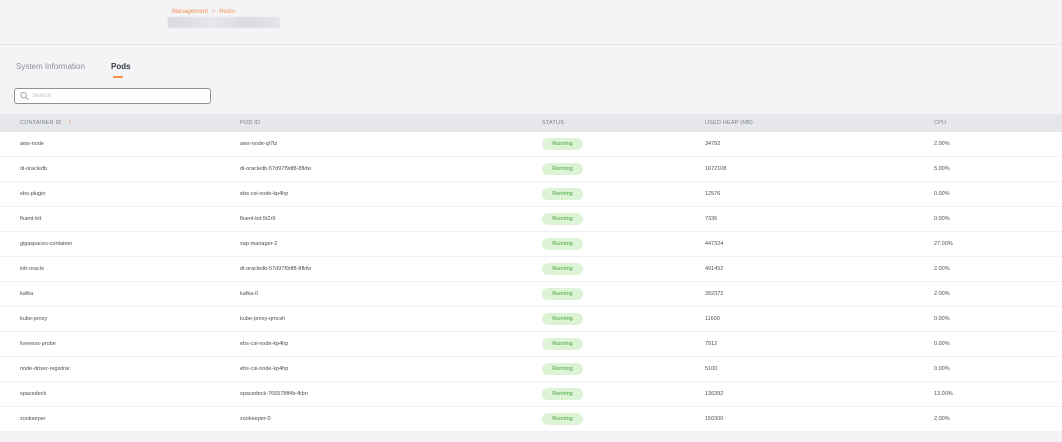 The image size is (1062, 442). What do you see at coordinates (227, 12) in the screenshot?
I see `breadcrumb-item-hosts: Hosts` at bounding box center [227, 12].